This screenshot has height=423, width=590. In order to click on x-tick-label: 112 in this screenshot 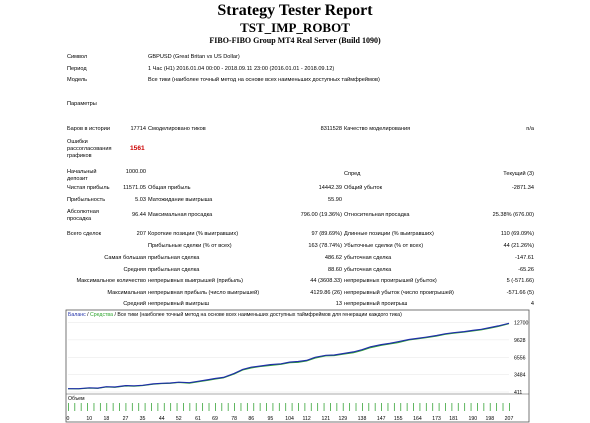, I will do `click(306, 419)`.